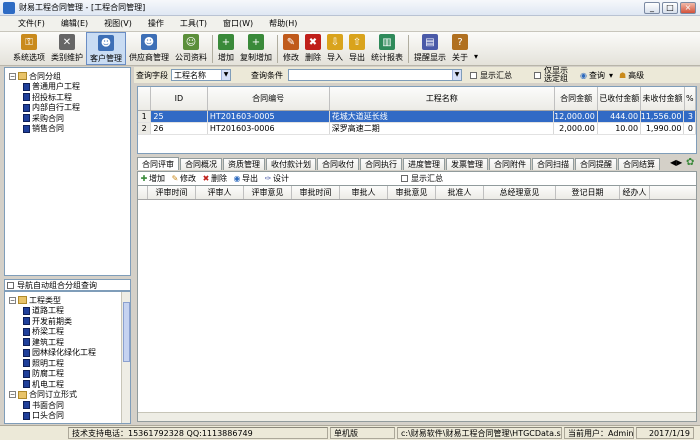  What do you see at coordinates (688, 8) in the screenshot?
I see `close-button: ×` at bounding box center [688, 8].